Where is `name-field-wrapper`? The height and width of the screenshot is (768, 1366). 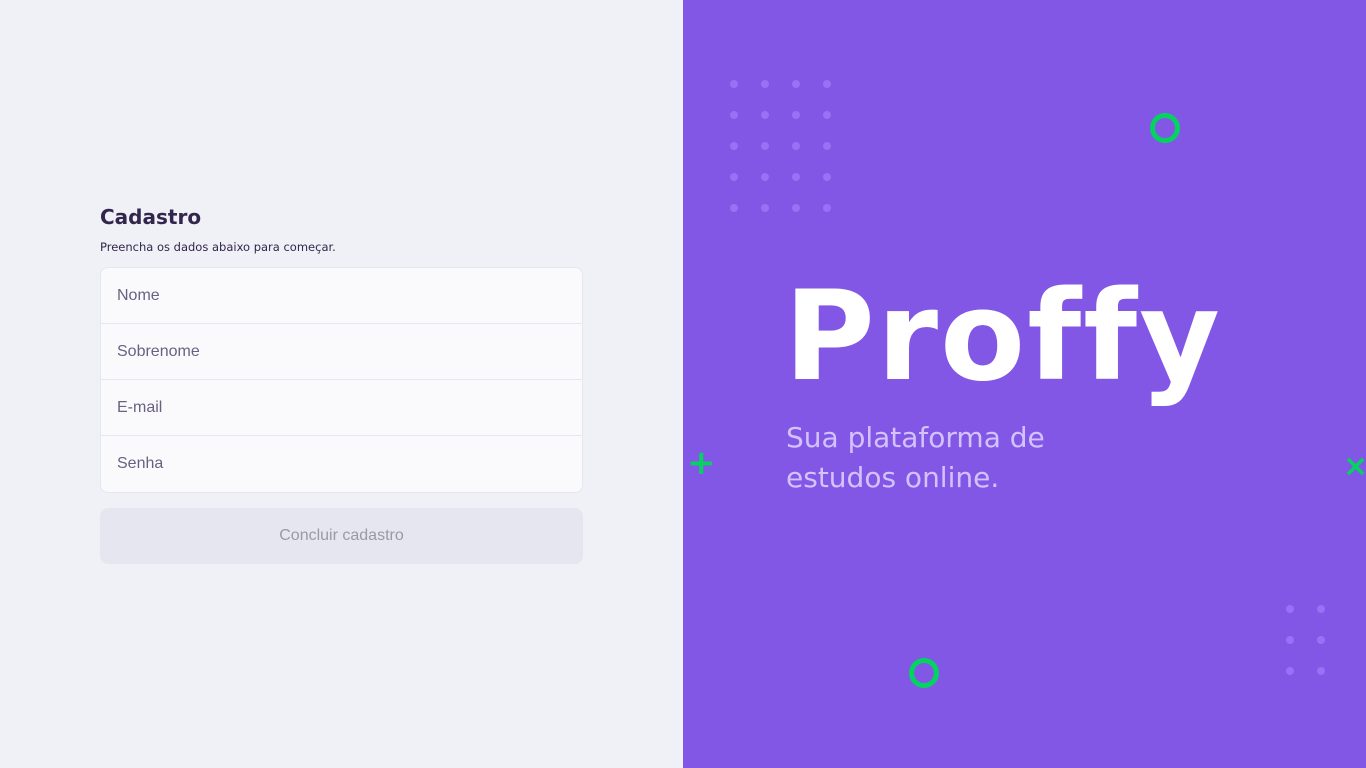
name-field-wrapper is located at coordinates (341, 296).